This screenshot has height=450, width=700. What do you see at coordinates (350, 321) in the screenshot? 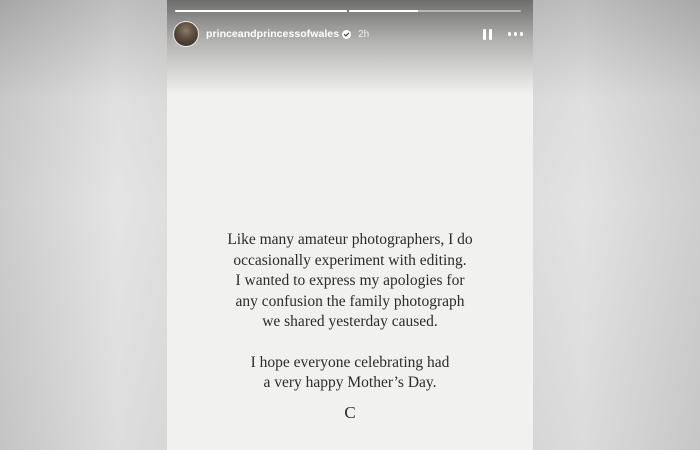
I see `message-line: we shared yesterday caused.` at bounding box center [350, 321].